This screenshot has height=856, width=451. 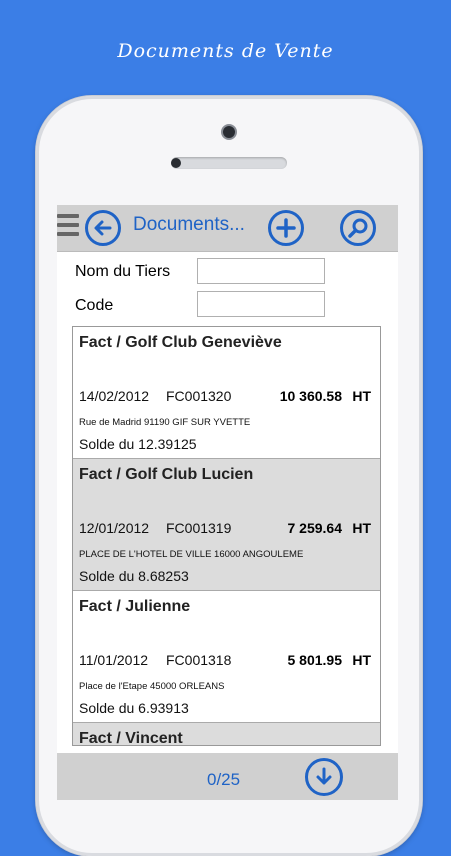 What do you see at coordinates (225, 51) in the screenshot?
I see `promo-title: Documents de Vente` at bounding box center [225, 51].